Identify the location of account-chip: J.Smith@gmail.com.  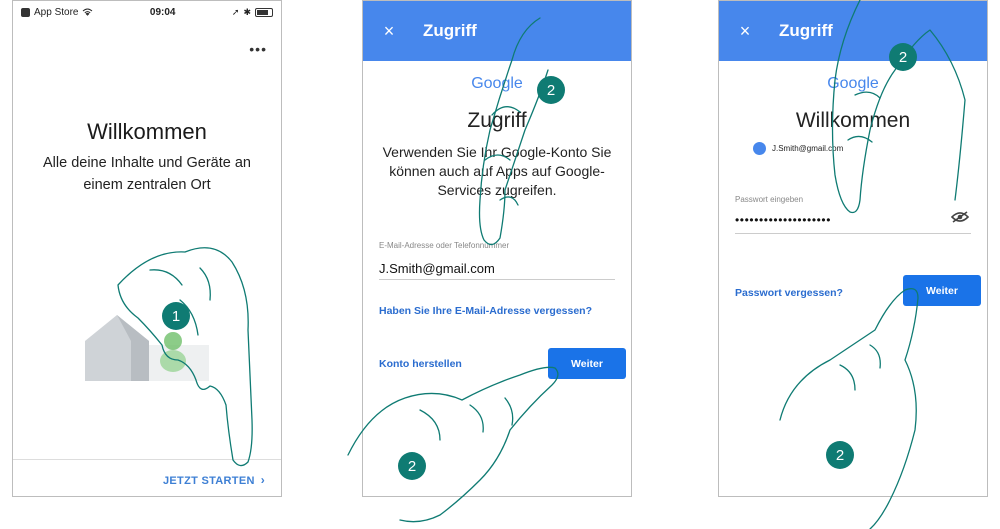
(798, 148).